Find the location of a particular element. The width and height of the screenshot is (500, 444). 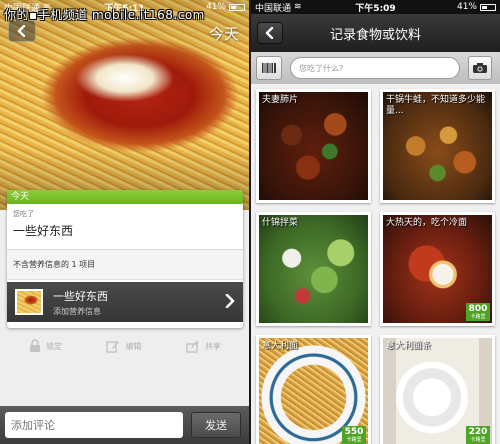

food-thumbnail is located at coordinates (29, 302).